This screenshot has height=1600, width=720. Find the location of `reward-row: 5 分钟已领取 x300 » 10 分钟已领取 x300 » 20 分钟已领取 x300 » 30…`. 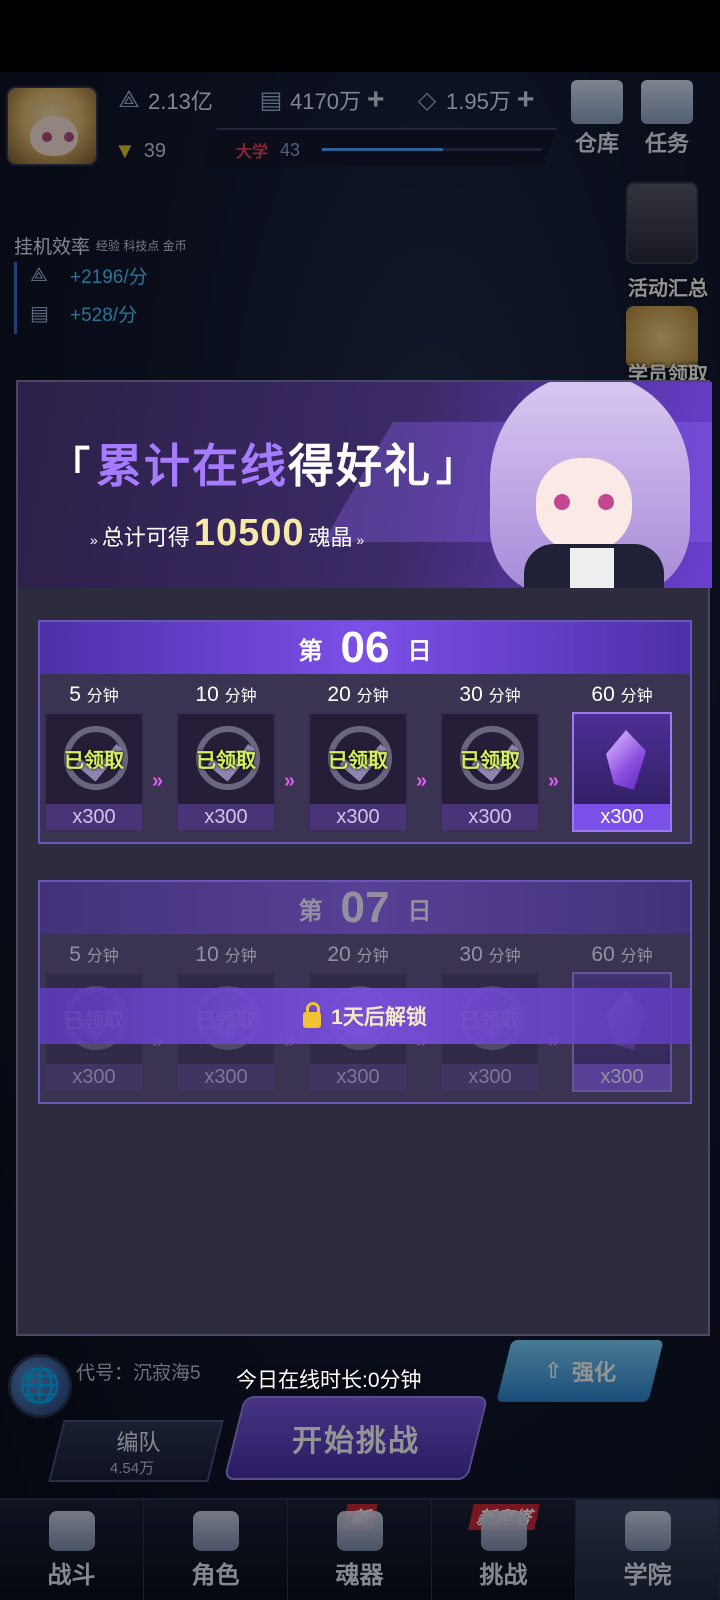

reward-row: 5 分钟已领取 x300 » 10 分钟已领取 x300 » 20 分钟已领取 x300 » 30… is located at coordinates (365, 760).